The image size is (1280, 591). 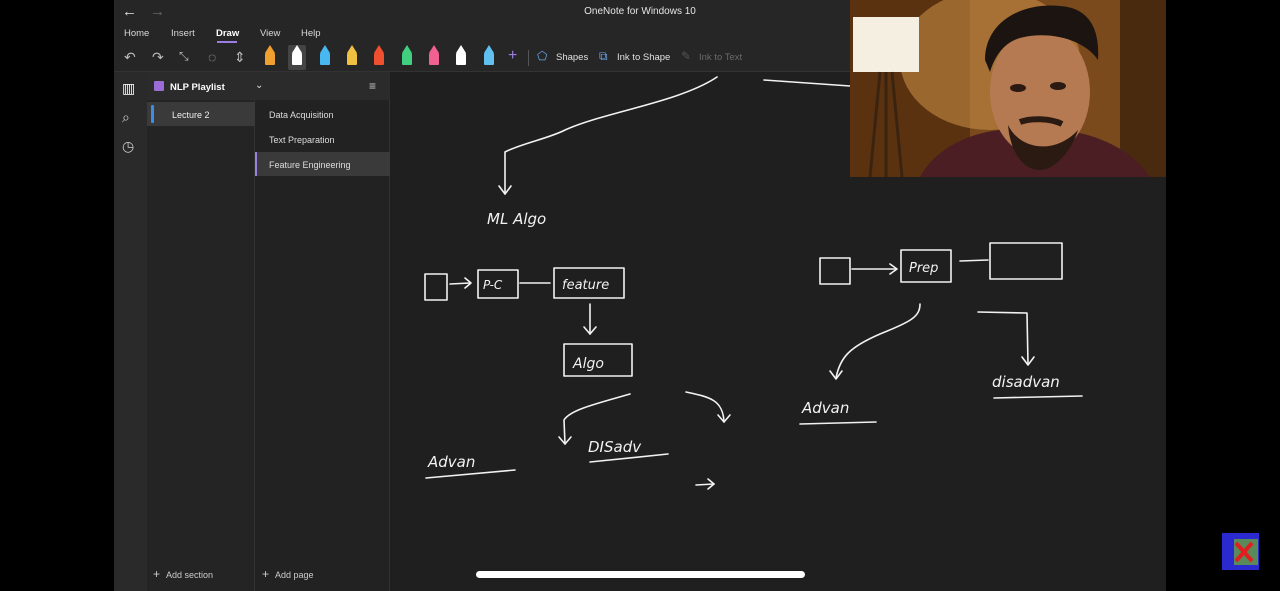 What do you see at coordinates (128, 146) in the screenshot?
I see `recent-clock-icon: ◷` at bounding box center [128, 146].